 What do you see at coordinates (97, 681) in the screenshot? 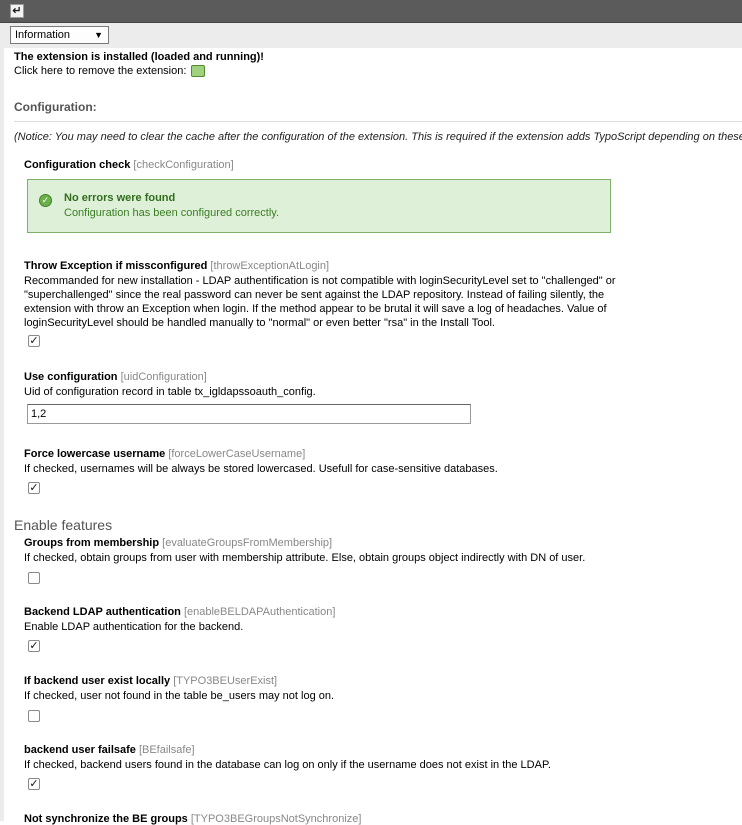
I see `field-label: If backend user exist locally` at bounding box center [97, 681].